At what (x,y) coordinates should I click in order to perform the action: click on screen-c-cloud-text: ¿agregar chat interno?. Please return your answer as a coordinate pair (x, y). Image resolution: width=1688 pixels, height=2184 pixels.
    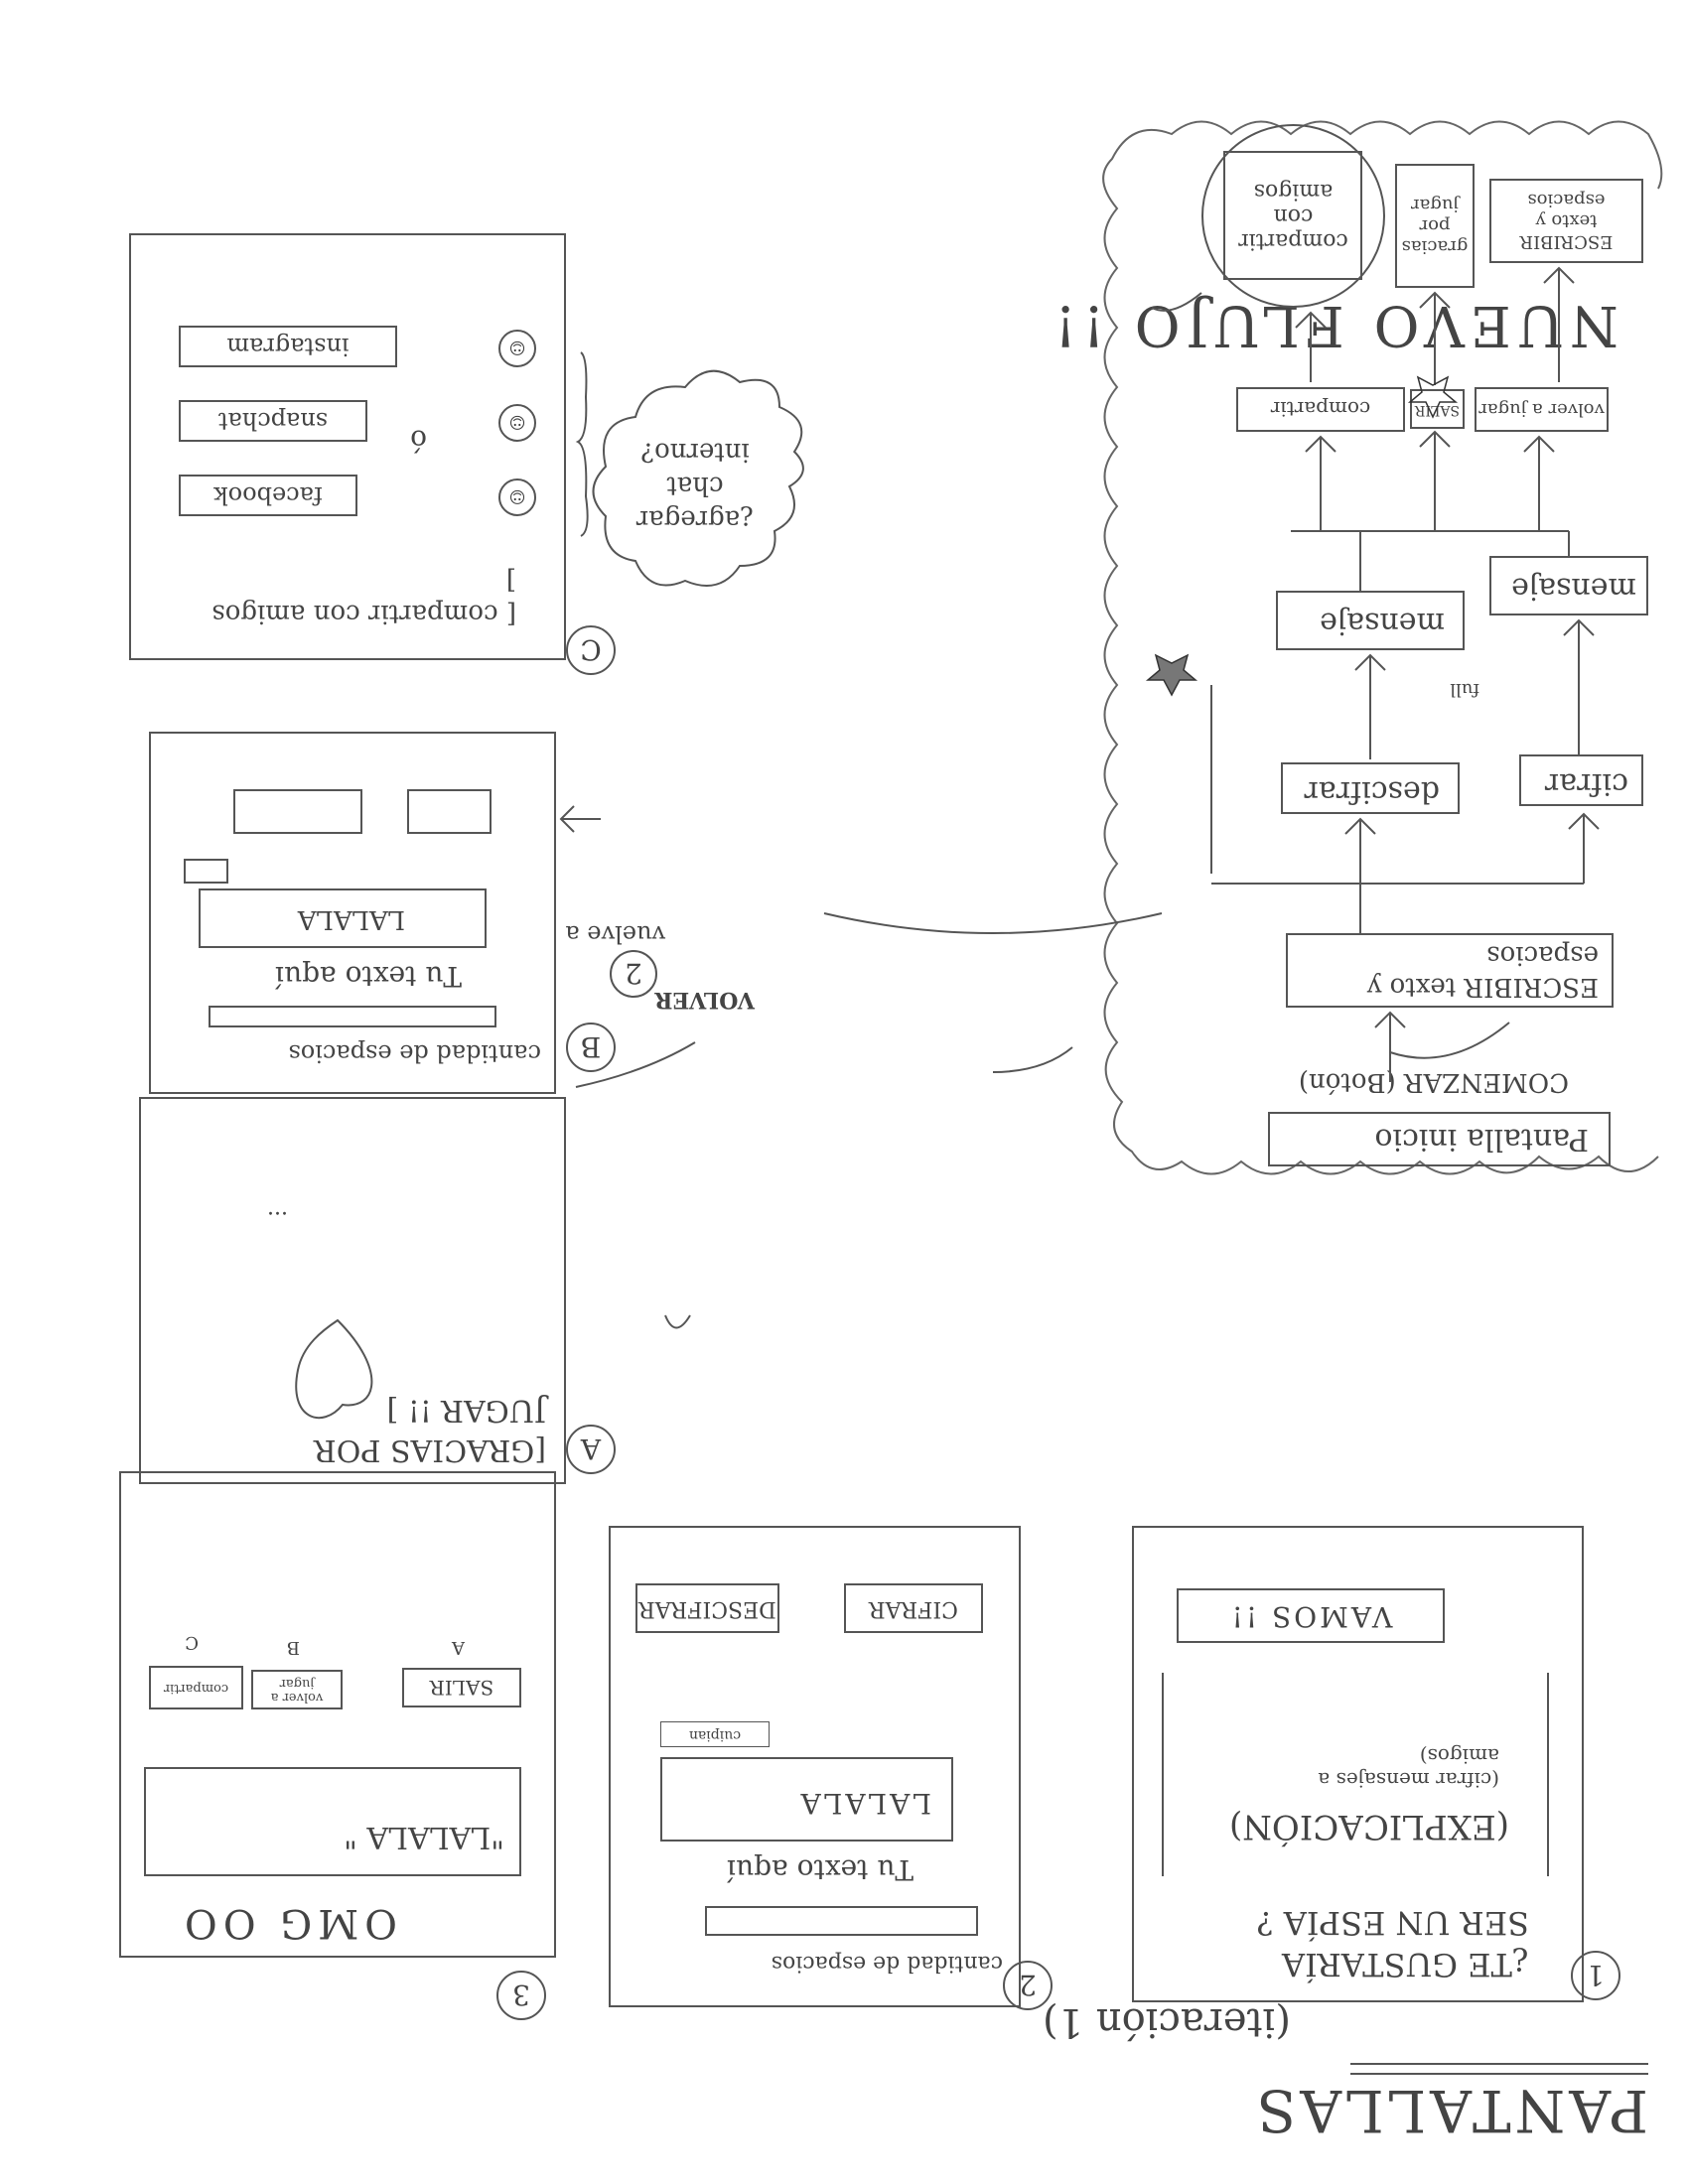
    Looking at the image, I should click on (695, 485).